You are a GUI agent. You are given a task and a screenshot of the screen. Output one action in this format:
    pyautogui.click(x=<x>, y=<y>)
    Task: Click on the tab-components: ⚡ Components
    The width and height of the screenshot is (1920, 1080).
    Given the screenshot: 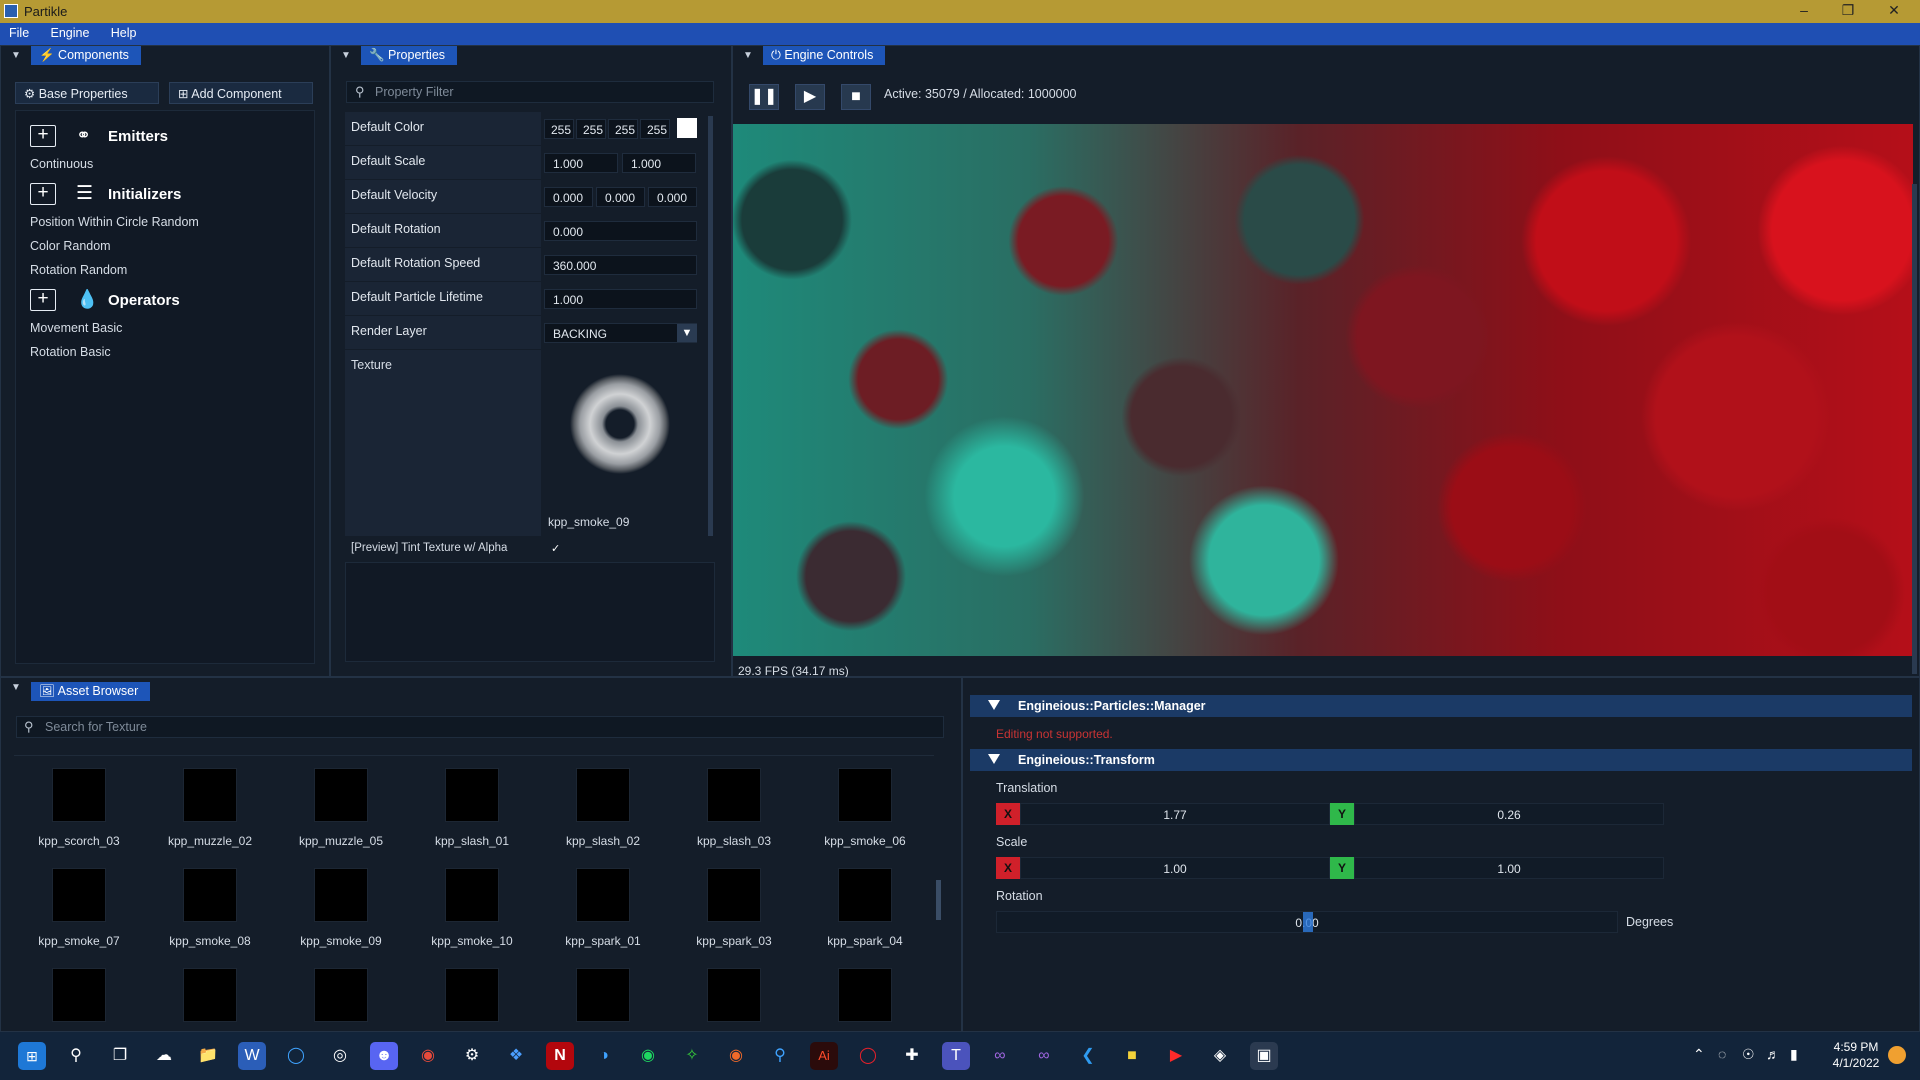 What is the action you would take?
    pyautogui.click(x=86, y=55)
    